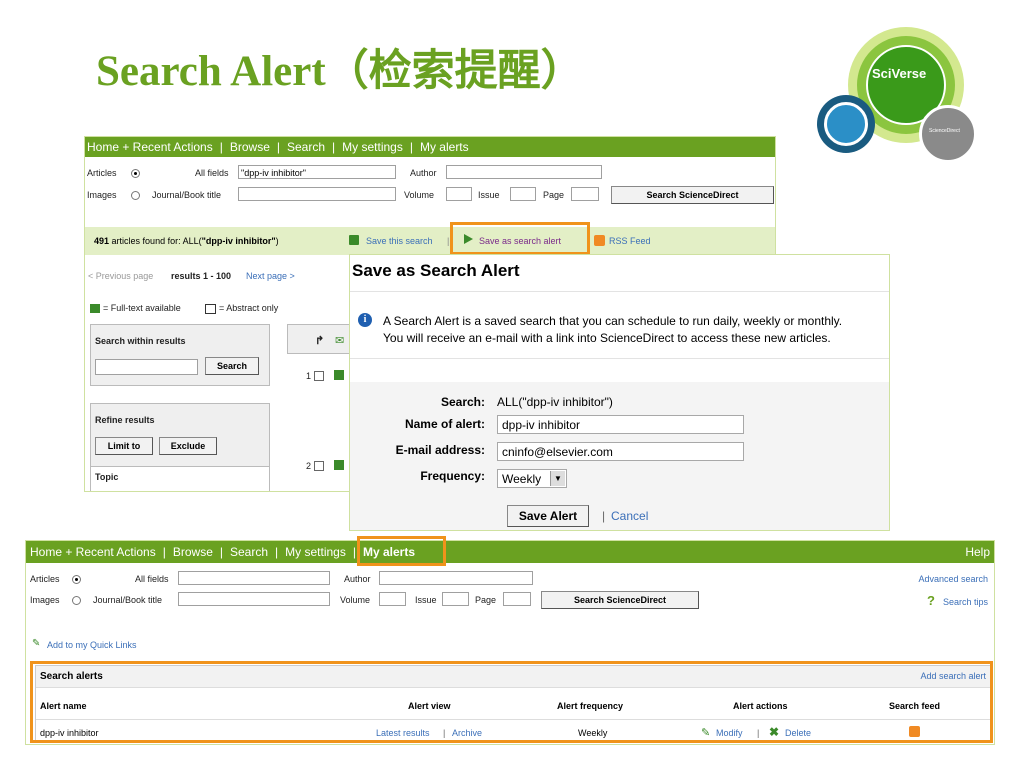 The image size is (1024, 768). I want to click on all-fields-input: "dpp-iv inhibitor", so click(317, 172).